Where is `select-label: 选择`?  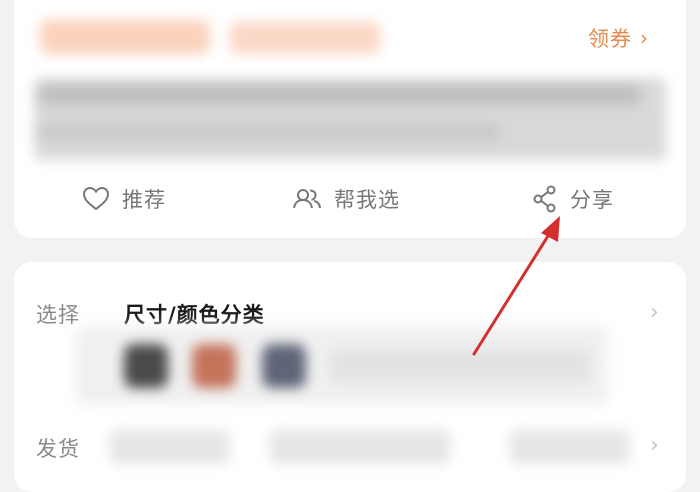 select-label: 选择 is located at coordinates (58, 315).